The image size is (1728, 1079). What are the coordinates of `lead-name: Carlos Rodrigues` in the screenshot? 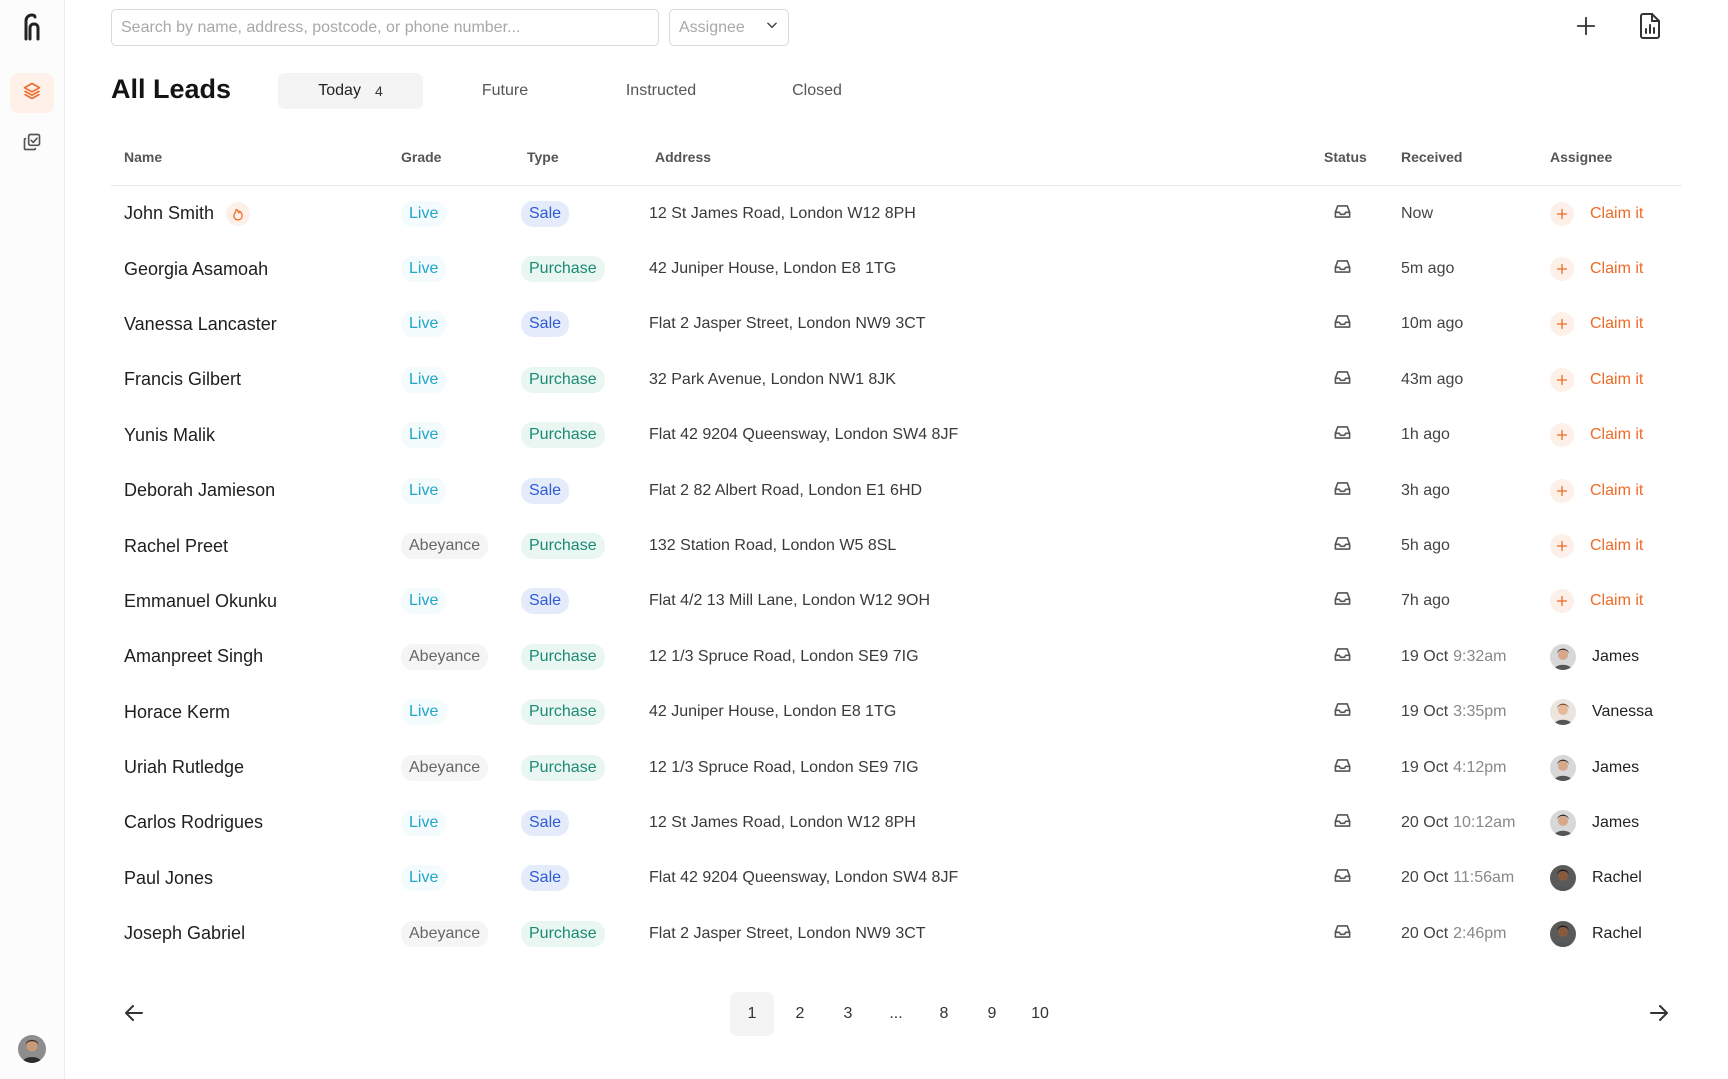 It's located at (193, 822).